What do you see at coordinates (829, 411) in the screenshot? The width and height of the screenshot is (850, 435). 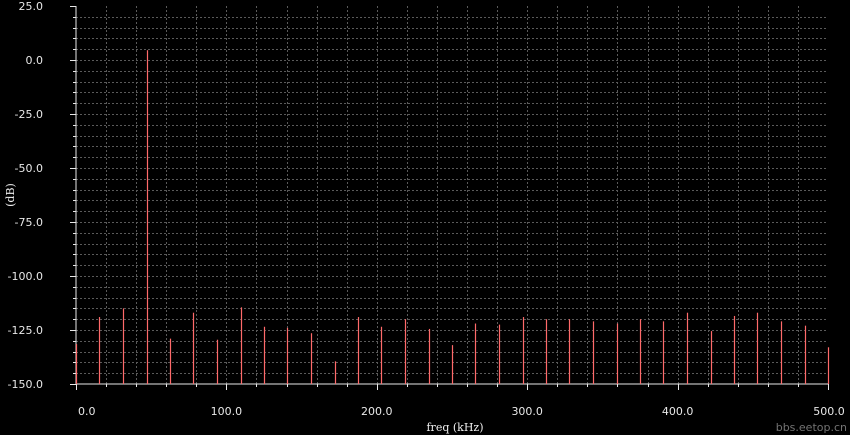 I see `x-tick-label: 500.0` at bounding box center [829, 411].